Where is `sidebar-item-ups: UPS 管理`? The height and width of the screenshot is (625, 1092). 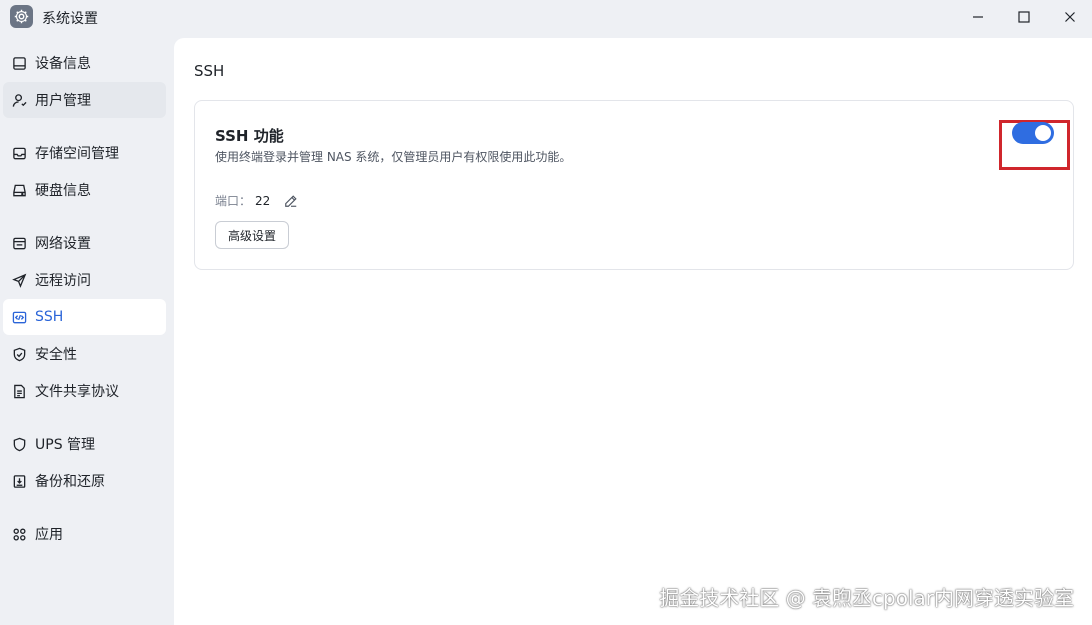
sidebar-item-ups: UPS 管理 is located at coordinates (84, 444).